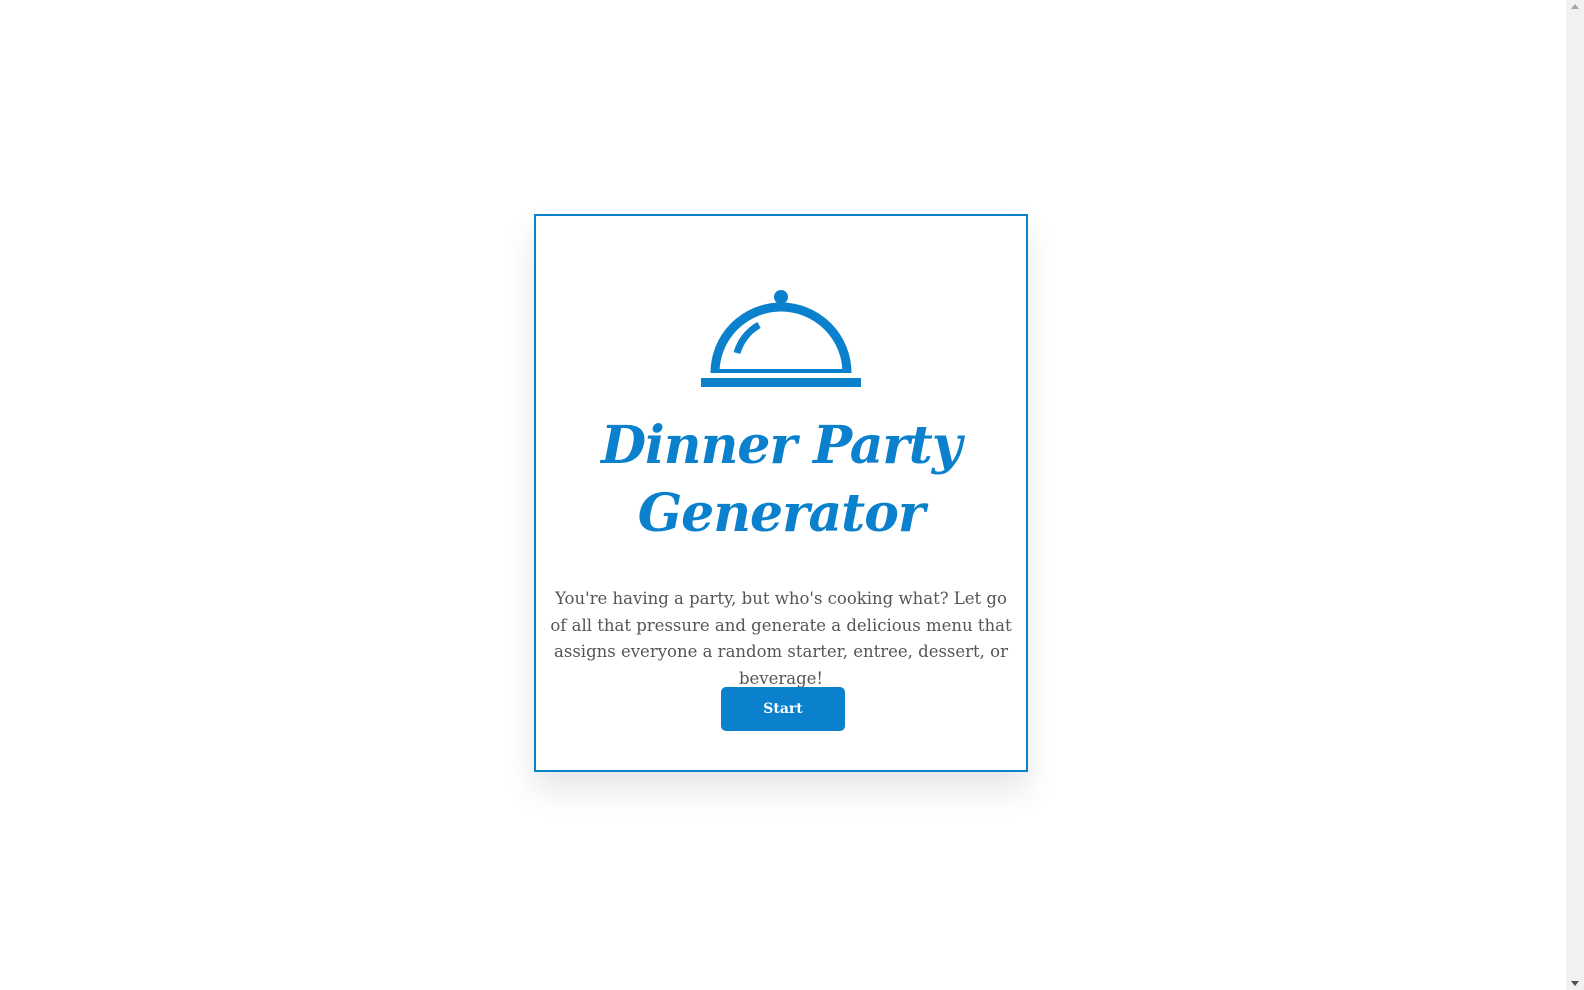 The image size is (1584, 990). I want to click on title-line-2: Generator, so click(781, 513).